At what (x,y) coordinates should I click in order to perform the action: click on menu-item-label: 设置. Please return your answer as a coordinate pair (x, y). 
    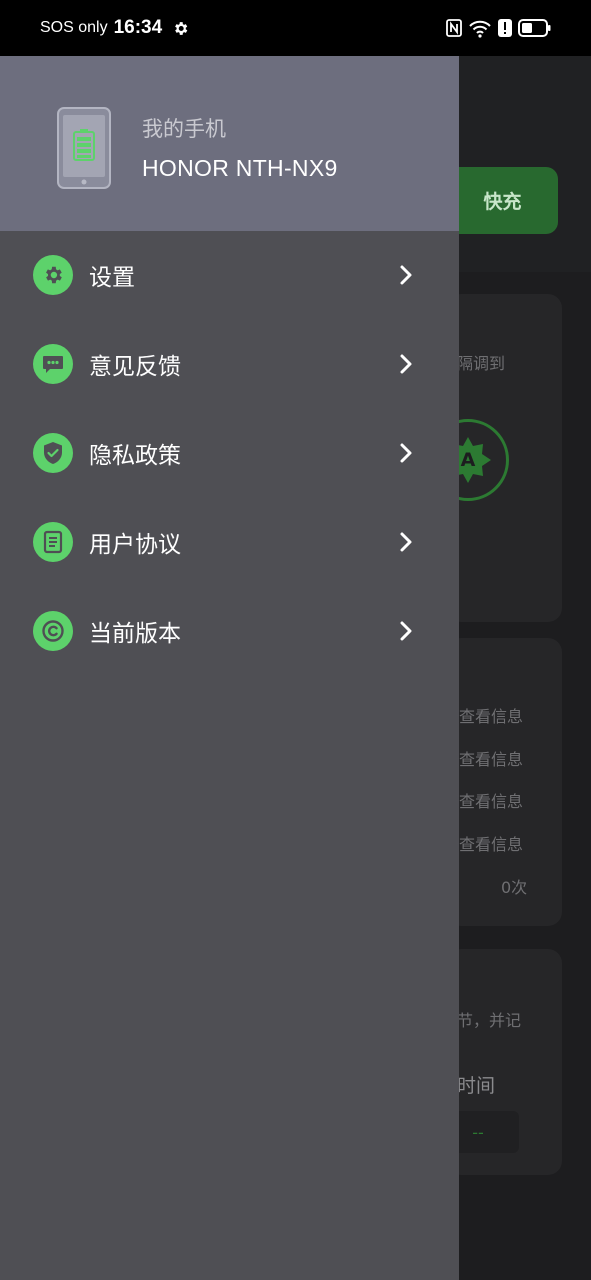
    Looking at the image, I should click on (112, 278).